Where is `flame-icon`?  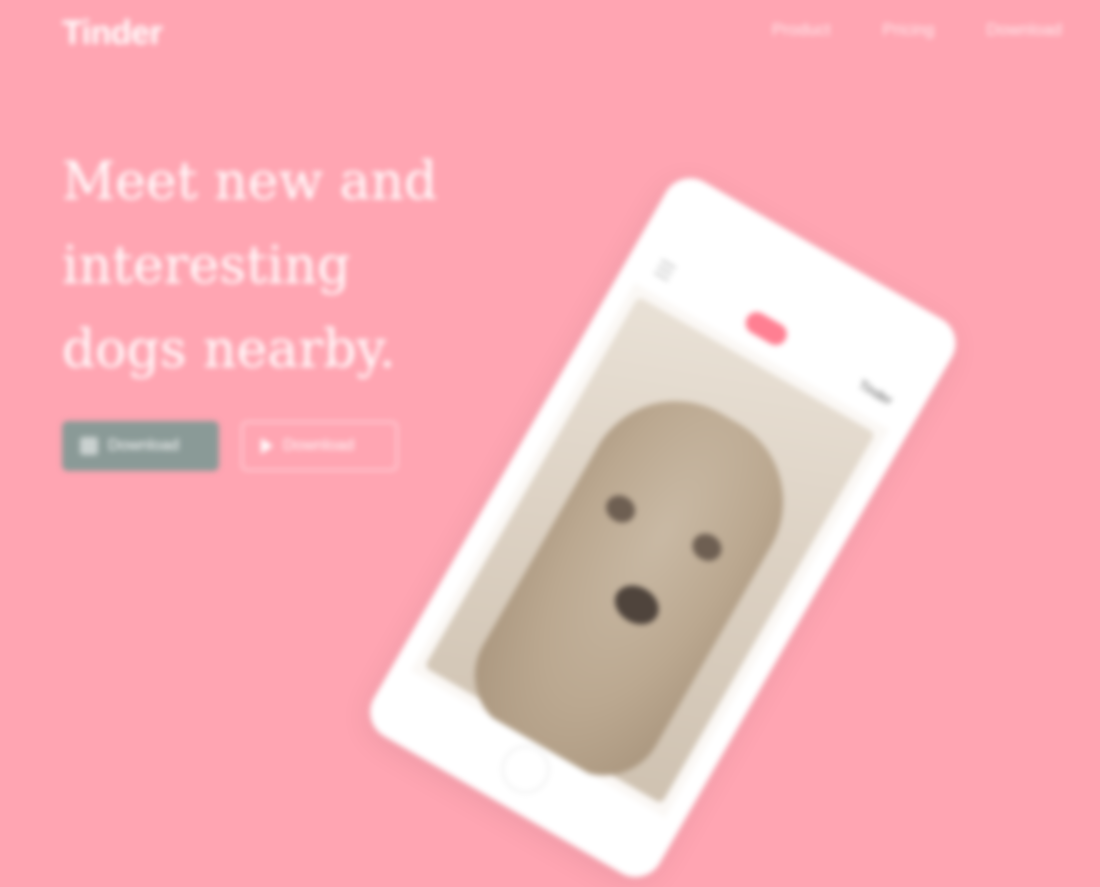 flame-icon is located at coordinates (766, 329).